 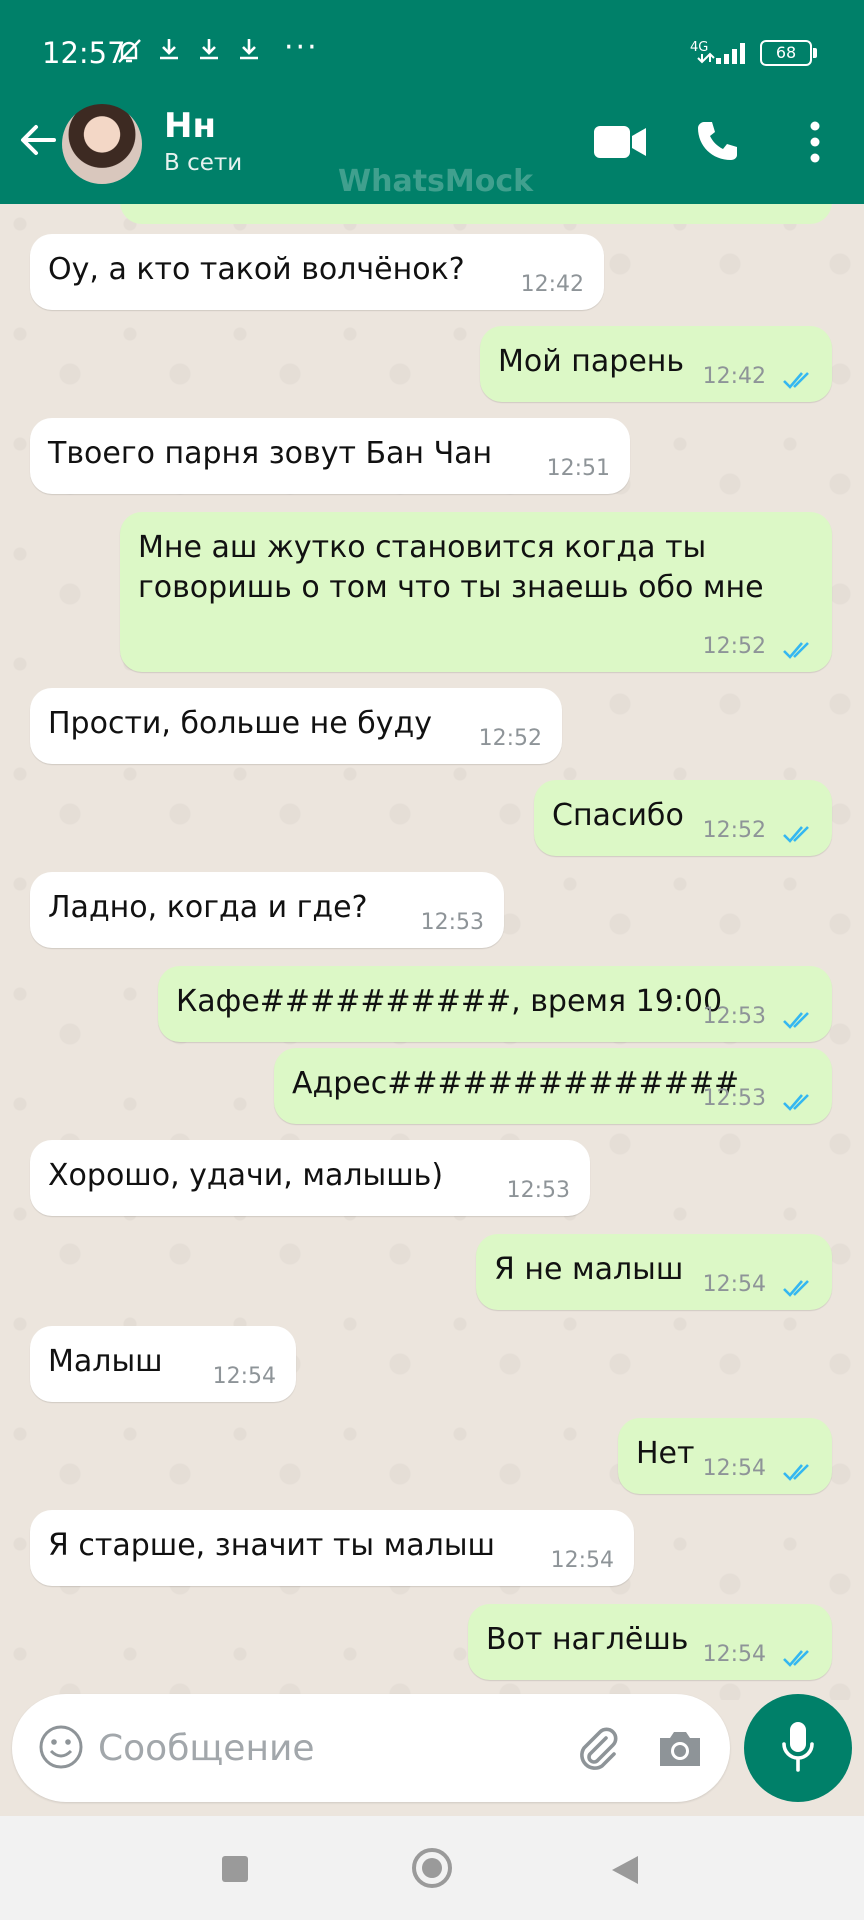 I want to click on message-bubble-outgoing: Адрес############## 12:53, so click(x=553, y=1086).